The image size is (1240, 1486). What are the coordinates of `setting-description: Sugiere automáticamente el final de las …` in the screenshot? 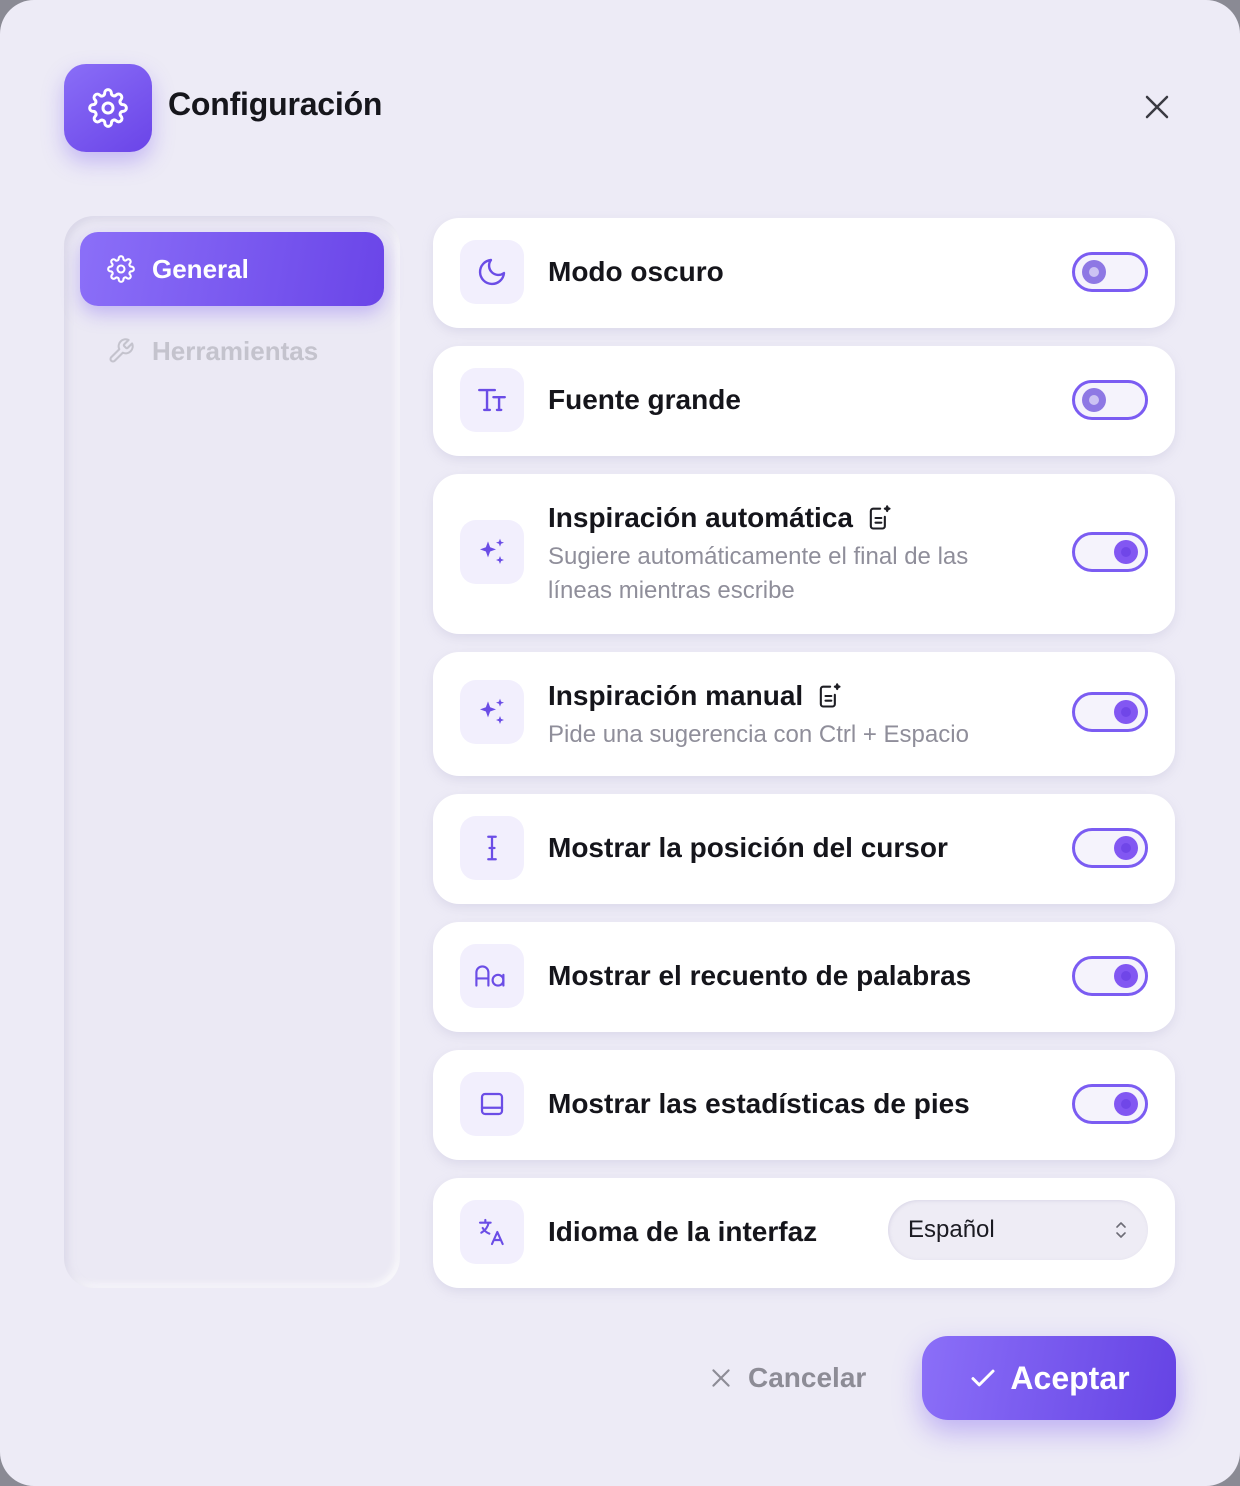 It's located at (758, 573).